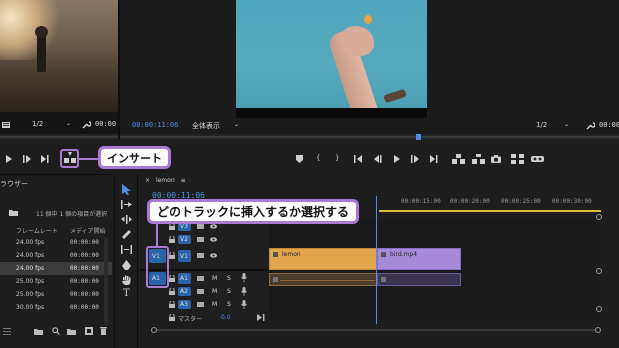 The image size is (619, 348). What do you see at coordinates (517, 159) in the screenshot?
I see `multicam-icon` at bounding box center [517, 159].